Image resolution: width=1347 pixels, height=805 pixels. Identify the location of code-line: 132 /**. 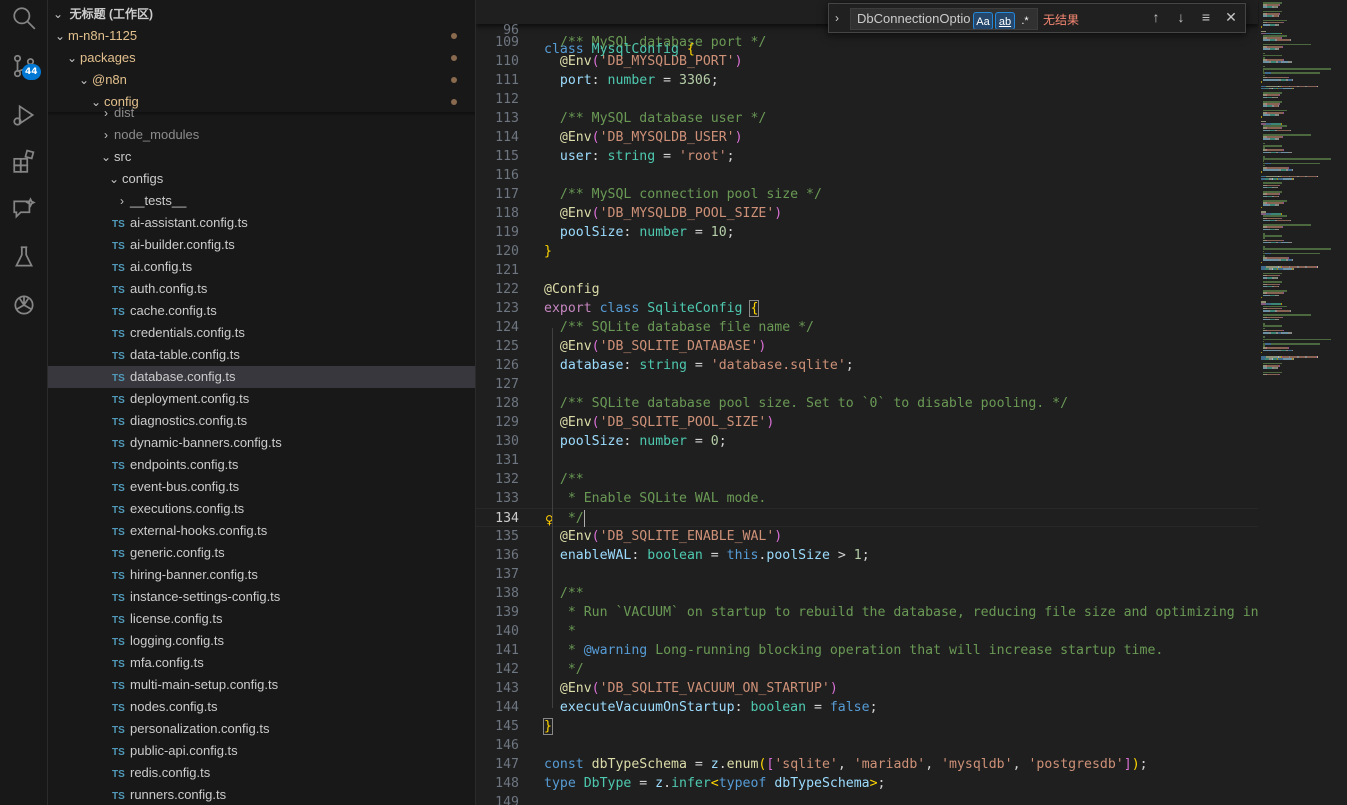
(867, 479).